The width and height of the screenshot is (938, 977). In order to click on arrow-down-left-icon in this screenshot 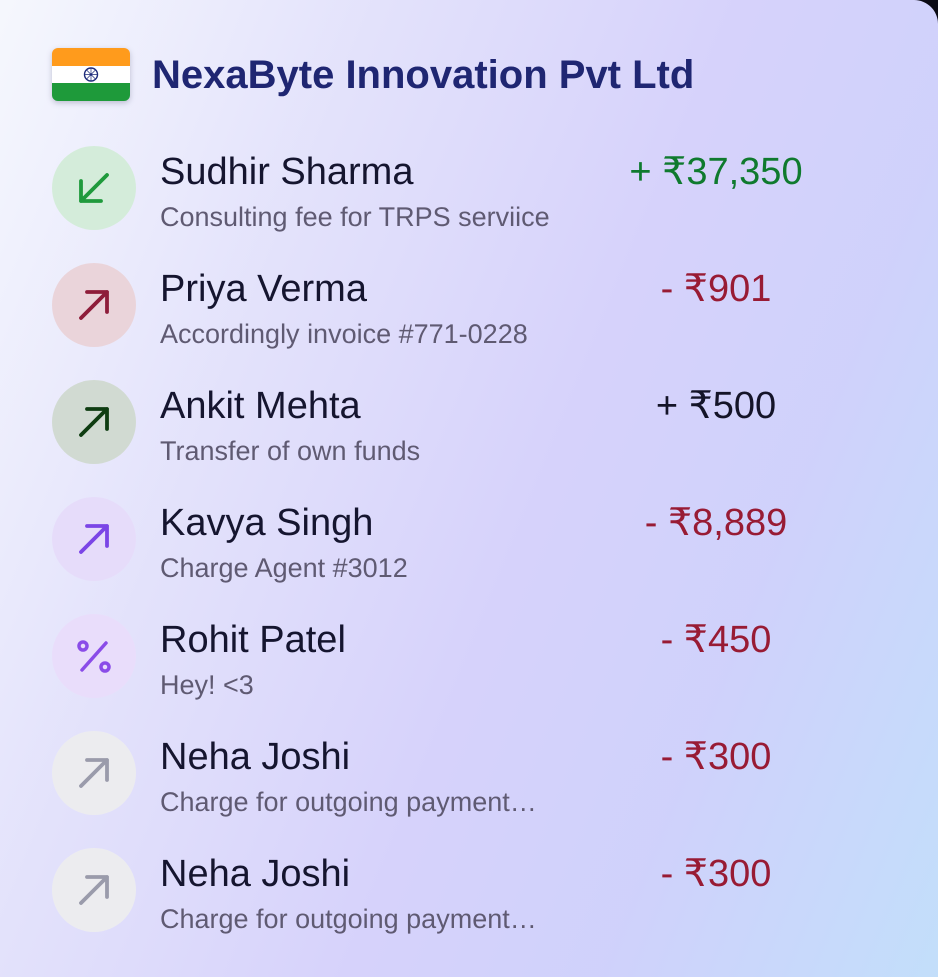, I will do `click(94, 188)`.